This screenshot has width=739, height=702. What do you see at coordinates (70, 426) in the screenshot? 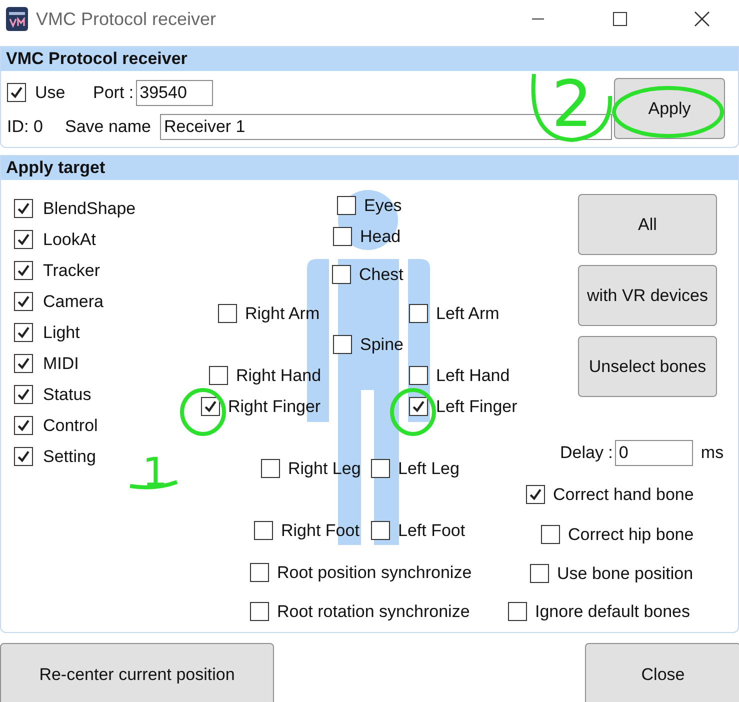
I see `target-label: Control` at bounding box center [70, 426].